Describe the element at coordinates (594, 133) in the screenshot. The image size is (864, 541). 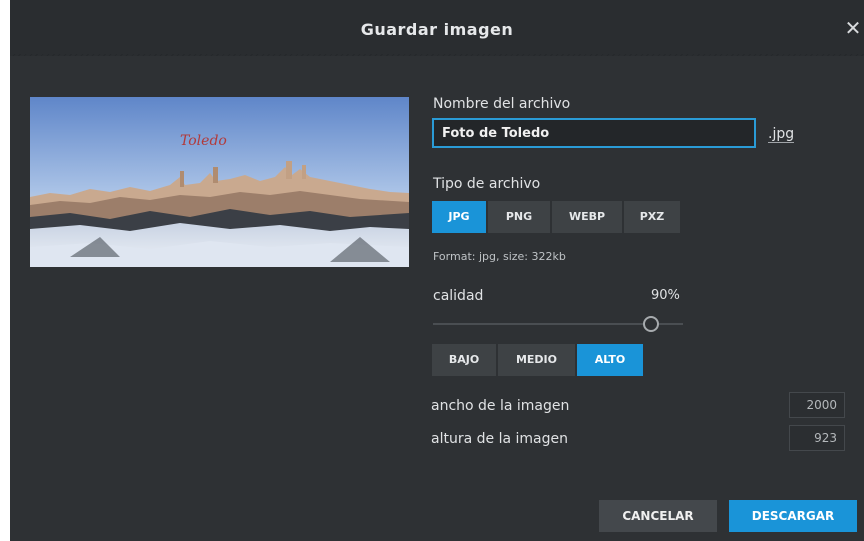
I see `filename-input: Foto de Toledo` at that location.